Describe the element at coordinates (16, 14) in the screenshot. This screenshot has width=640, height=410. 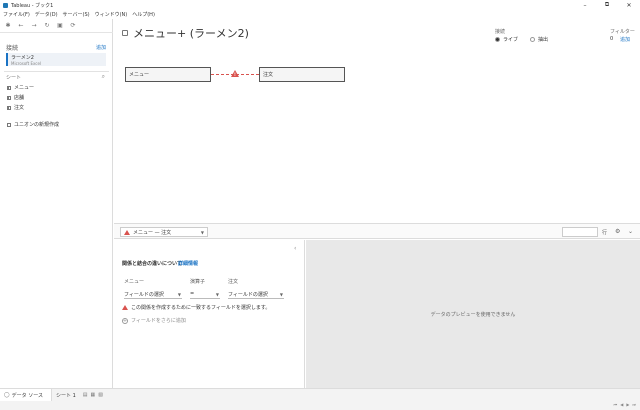
I see `menu-file: ファイル(F)` at that location.